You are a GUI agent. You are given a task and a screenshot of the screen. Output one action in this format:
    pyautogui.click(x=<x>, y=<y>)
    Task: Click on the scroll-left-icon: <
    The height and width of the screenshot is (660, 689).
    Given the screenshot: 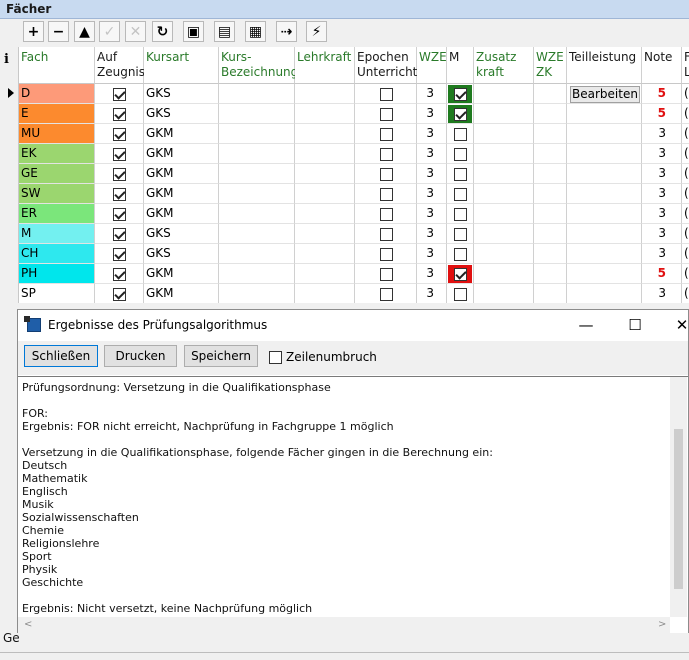 What is the action you would take?
    pyautogui.click(x=28, y=624)
    